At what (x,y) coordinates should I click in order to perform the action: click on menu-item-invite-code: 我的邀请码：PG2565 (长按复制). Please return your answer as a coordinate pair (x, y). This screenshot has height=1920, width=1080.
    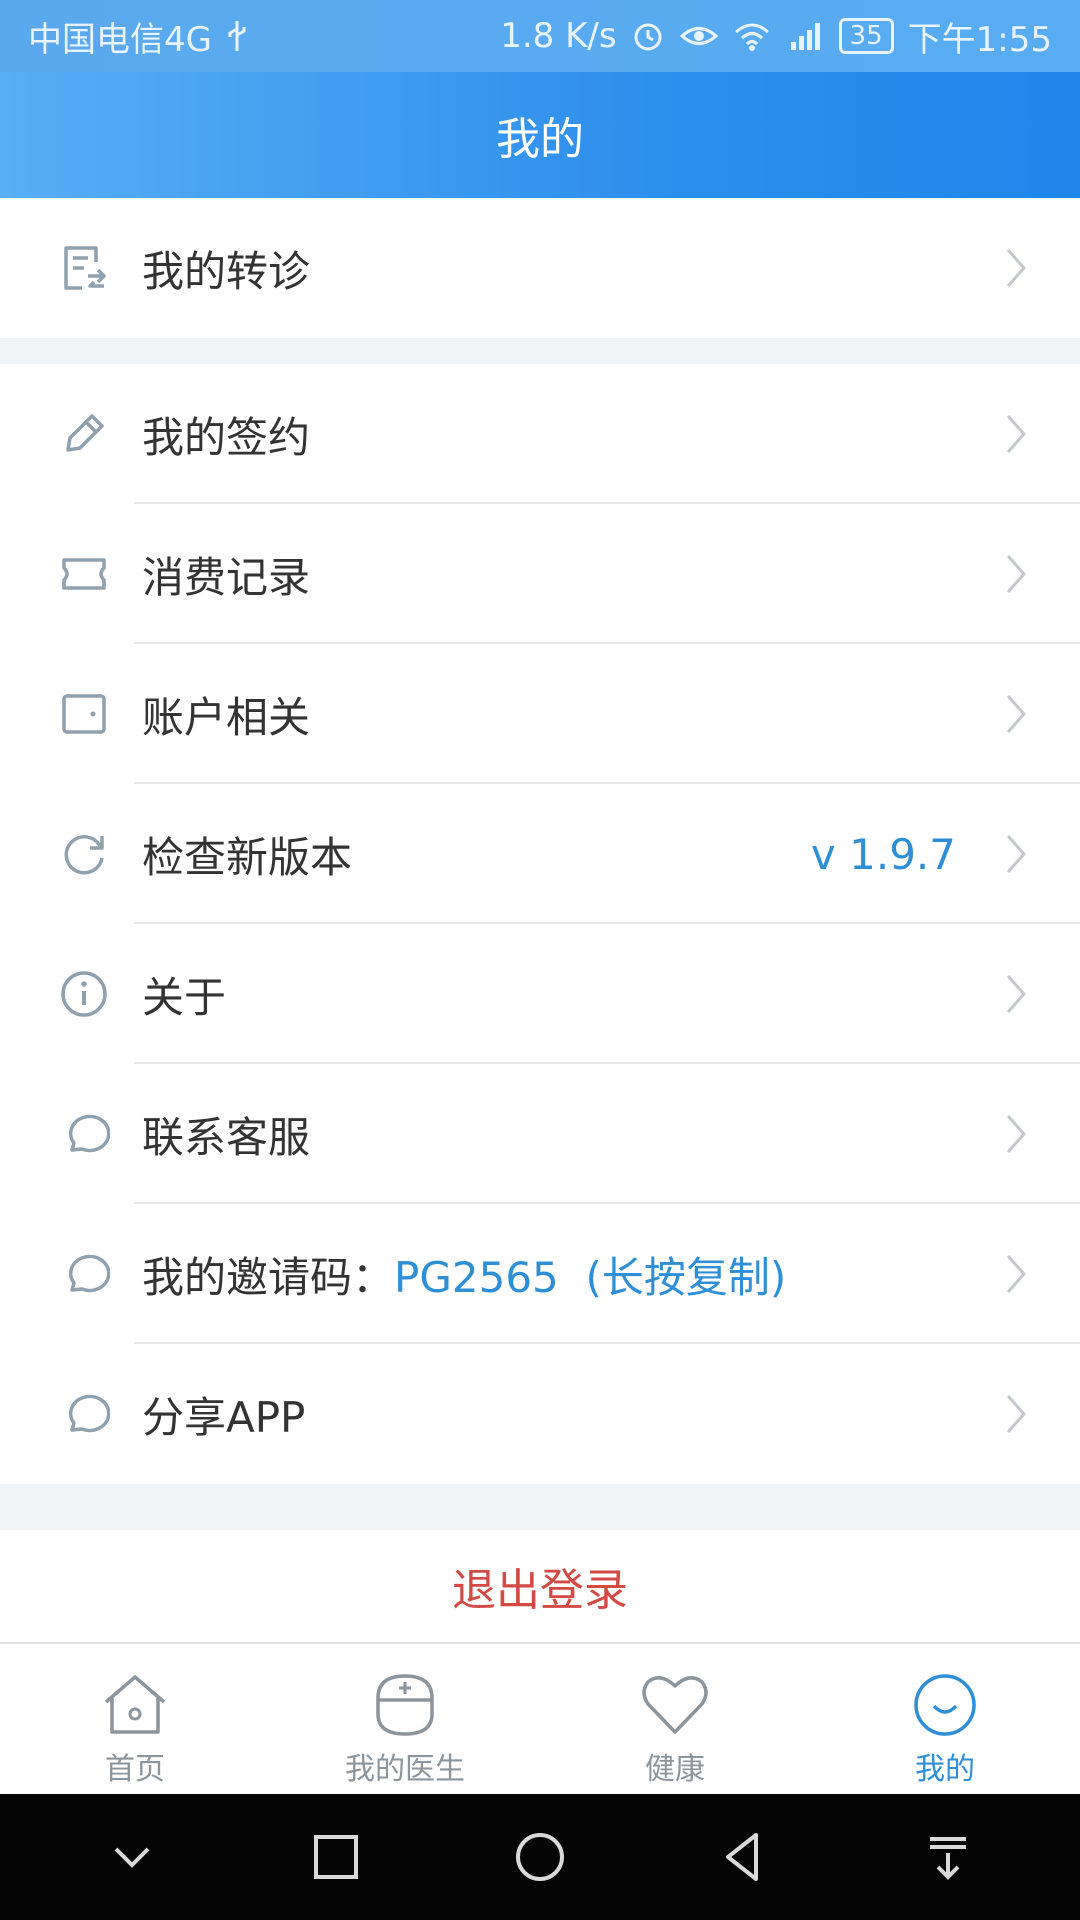
    Looking at the image, I should click on (540, 1274).